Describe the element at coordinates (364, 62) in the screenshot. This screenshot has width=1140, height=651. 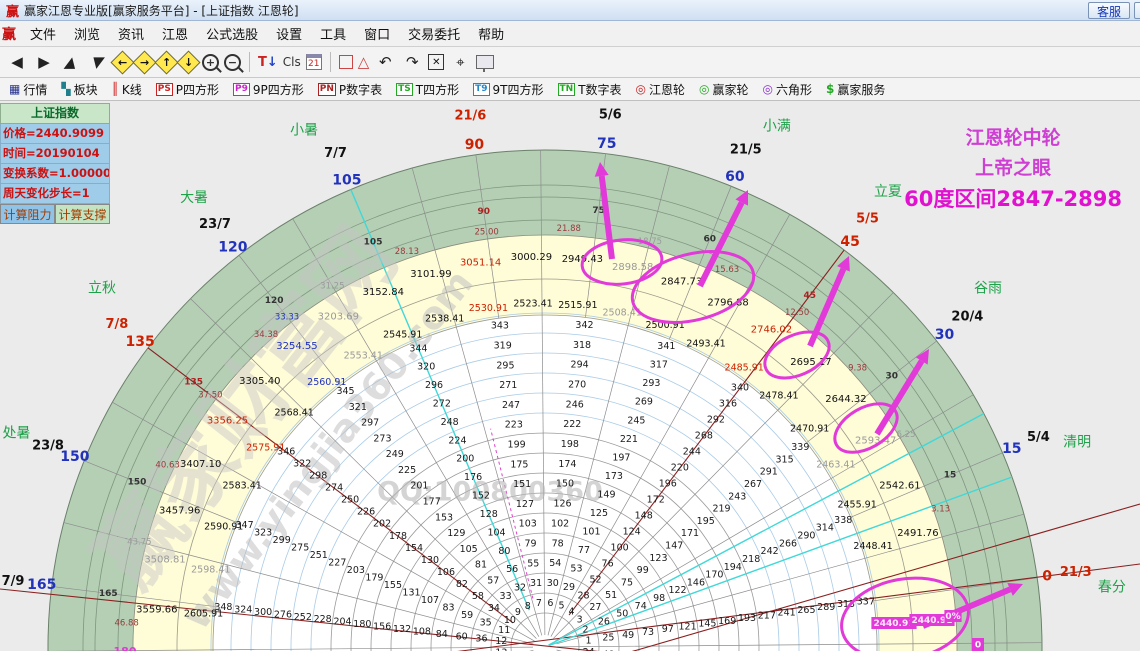
I see `triangle-tool-icon: △` at that location.